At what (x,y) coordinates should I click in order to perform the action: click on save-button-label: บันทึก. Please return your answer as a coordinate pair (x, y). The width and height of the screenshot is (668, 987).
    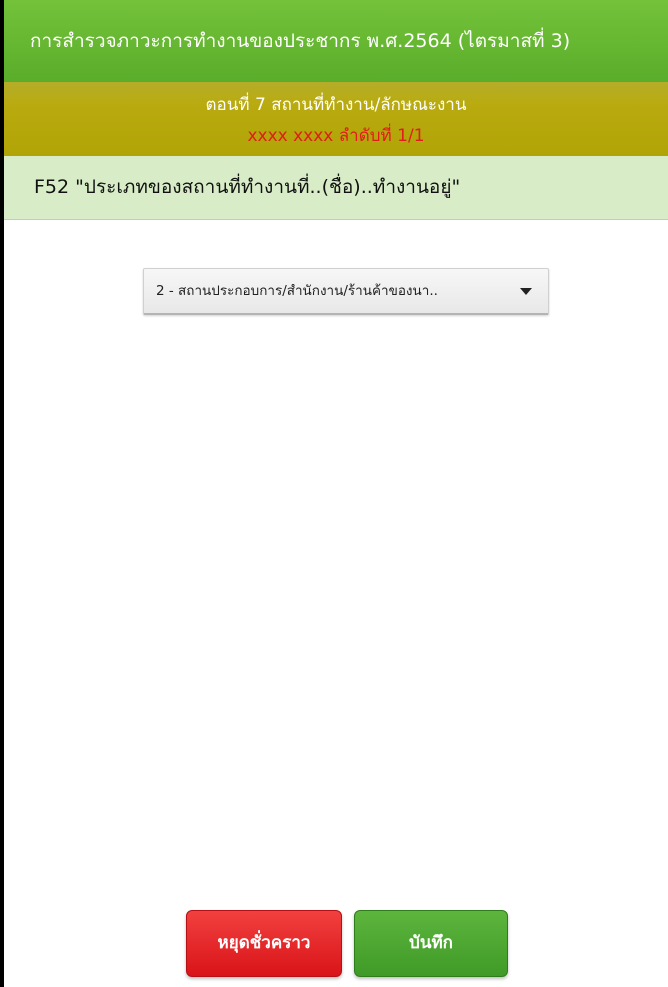
    Looking at the image, I should click on (431, 943).